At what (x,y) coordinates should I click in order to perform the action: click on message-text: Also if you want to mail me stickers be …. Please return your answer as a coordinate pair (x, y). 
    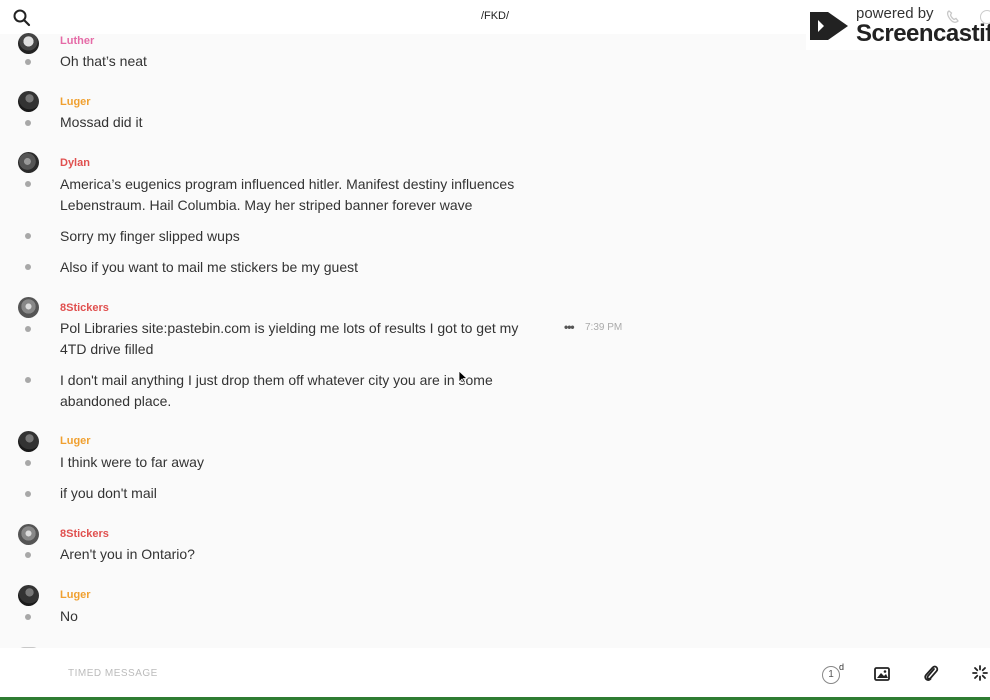
    Looking at the image, I should click on (209, 267).